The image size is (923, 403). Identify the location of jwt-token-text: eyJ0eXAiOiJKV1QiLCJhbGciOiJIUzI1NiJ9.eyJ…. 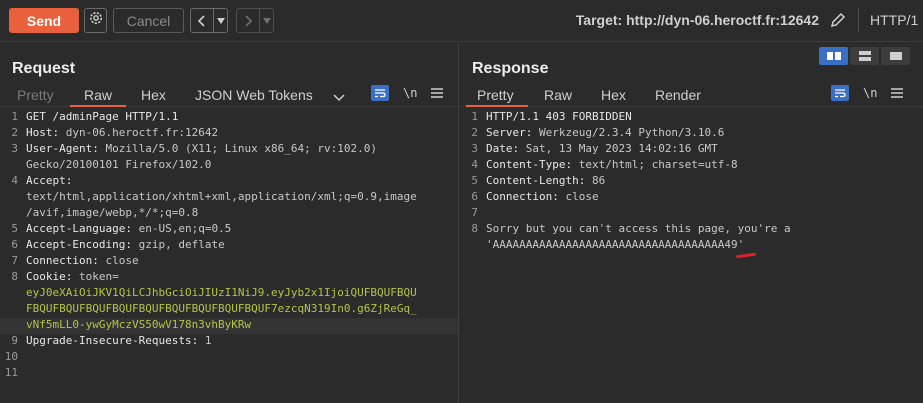
(221, 292).